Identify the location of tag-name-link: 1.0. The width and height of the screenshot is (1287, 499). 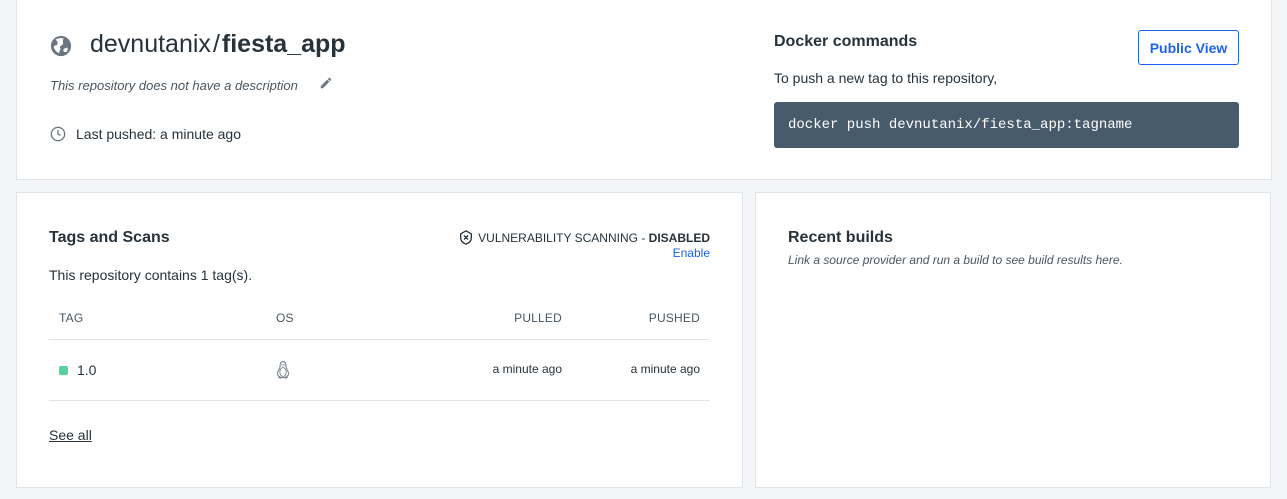
(86, 370).